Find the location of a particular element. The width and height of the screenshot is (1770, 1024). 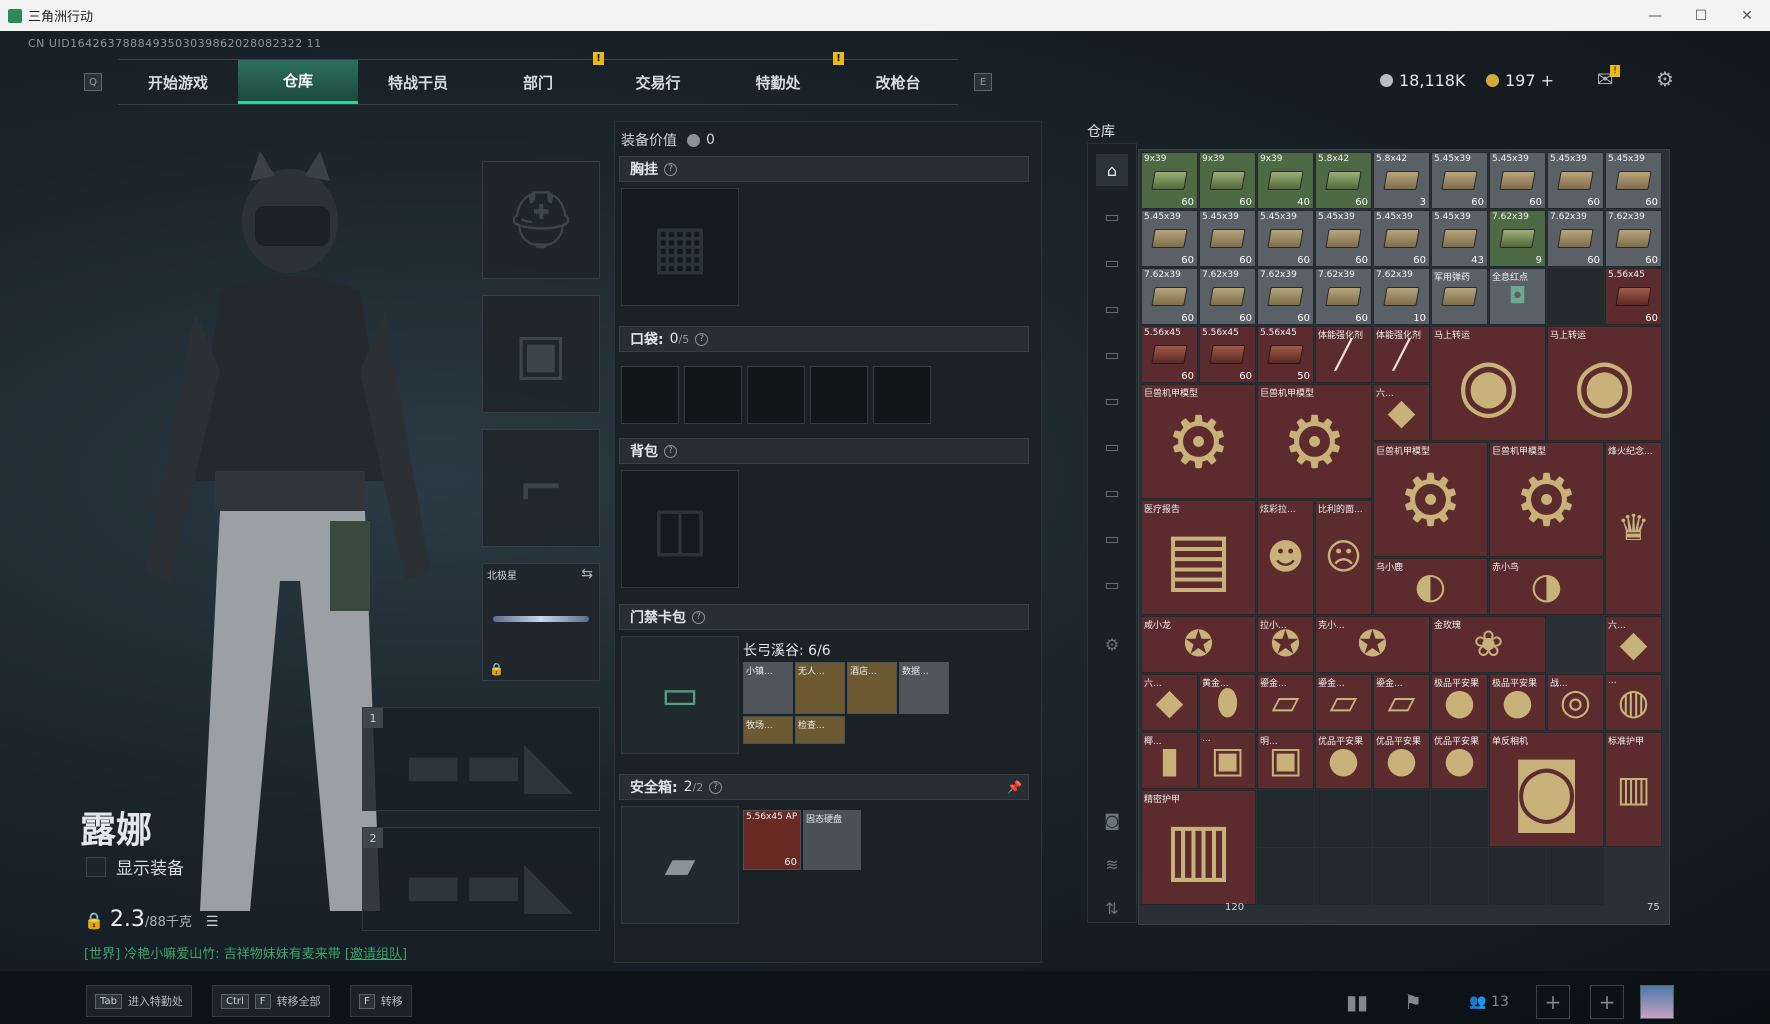

close-button: ✕ is located at coordinates (1747, 15).